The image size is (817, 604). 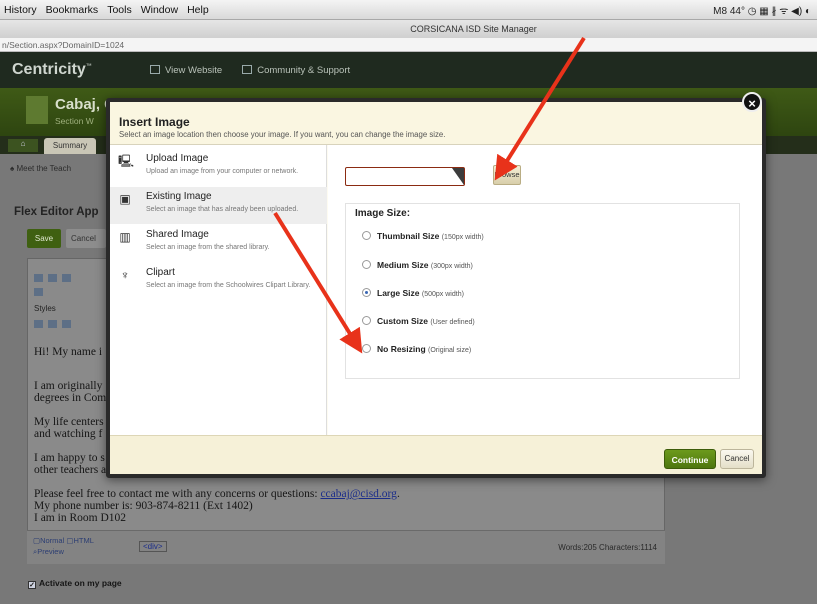 What do you see at coordinates (540, 108) in the screenshot?
I see `arrow-to-browse` at bounding box center [540, 108].